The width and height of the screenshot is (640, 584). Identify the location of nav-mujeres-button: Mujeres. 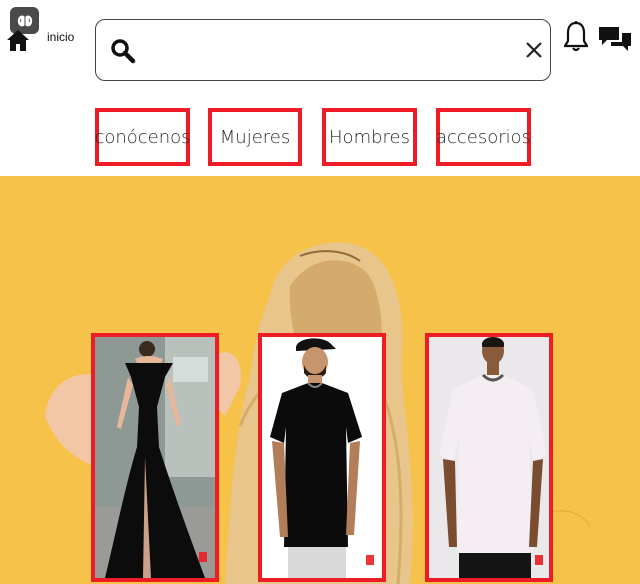
(255, 137).